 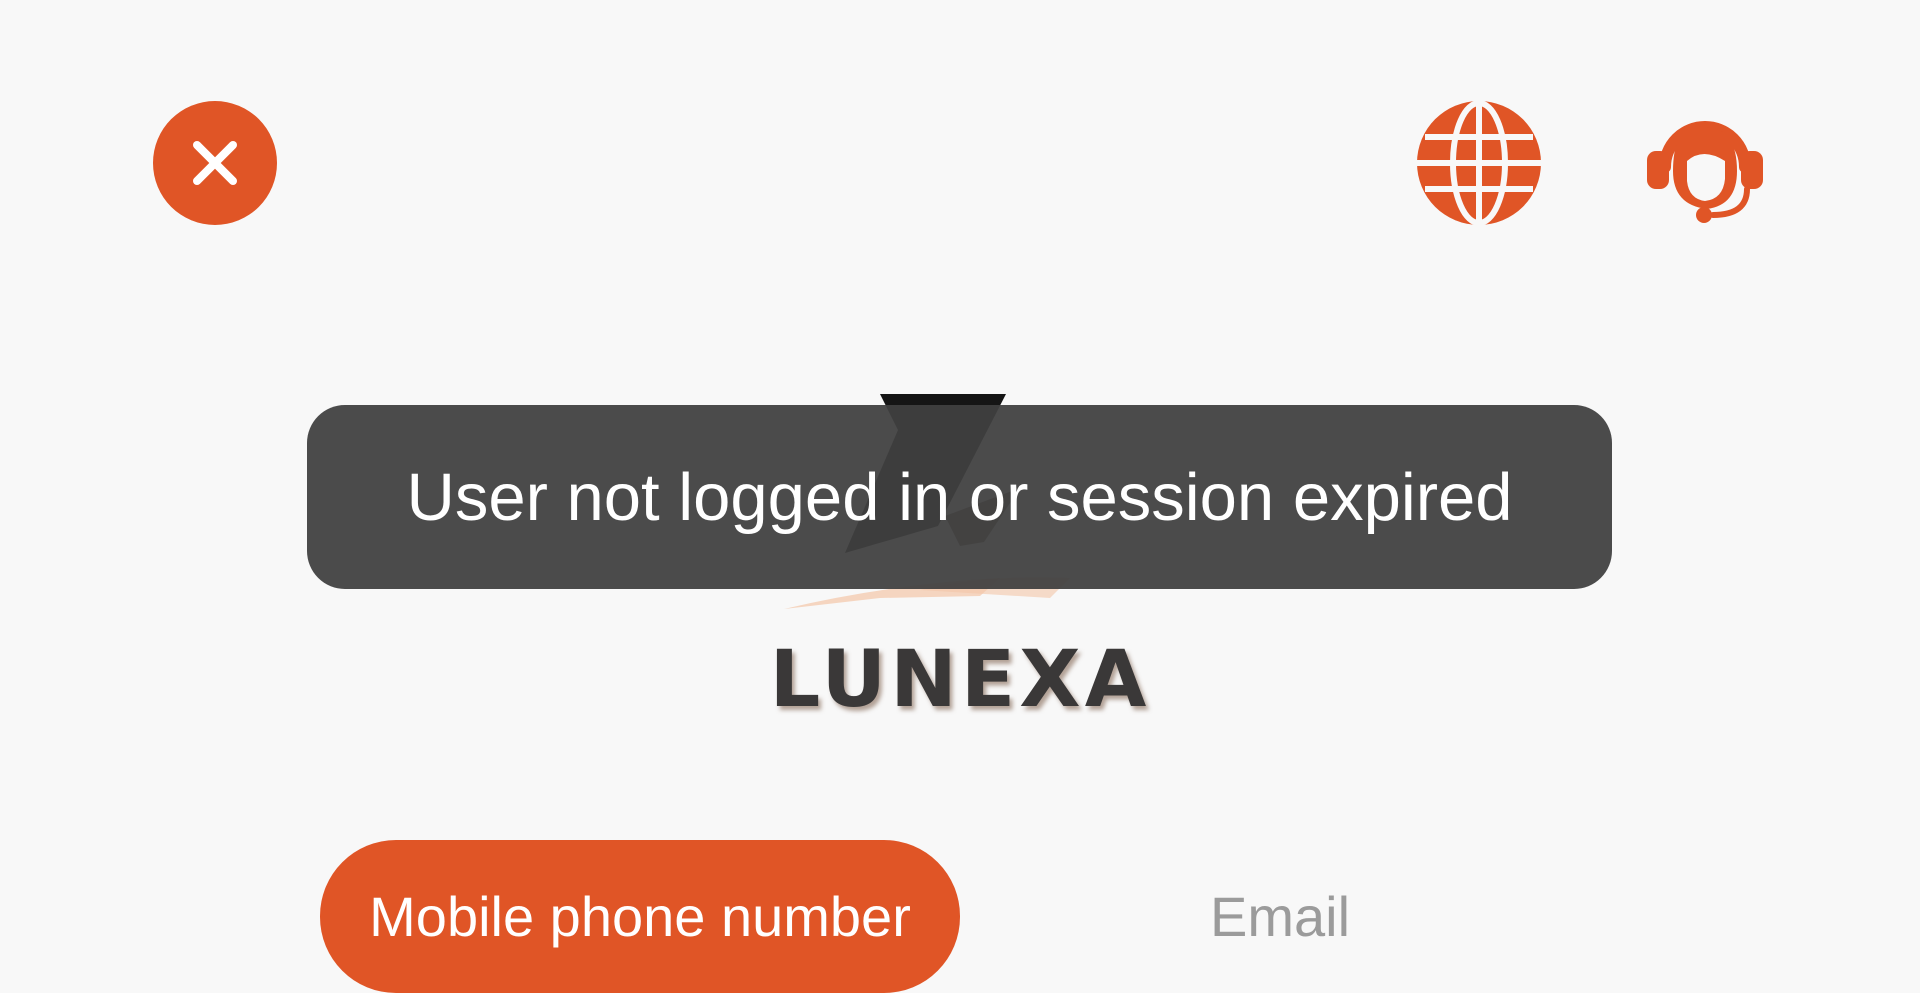 I want to click on language-button, so click(x=1479, y=163).